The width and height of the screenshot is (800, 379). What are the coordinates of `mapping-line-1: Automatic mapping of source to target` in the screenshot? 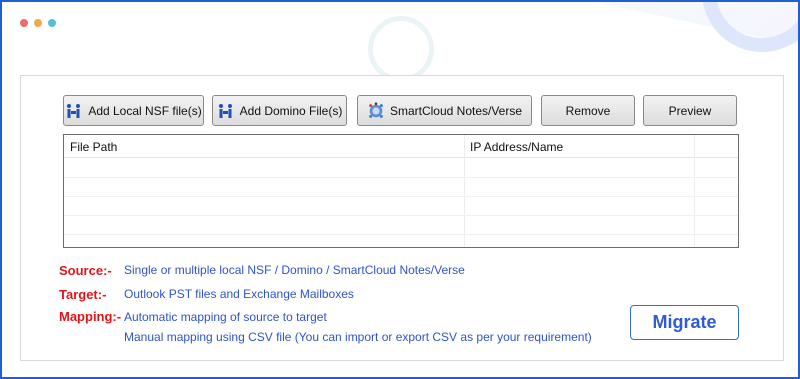 It's located at (225, 317).